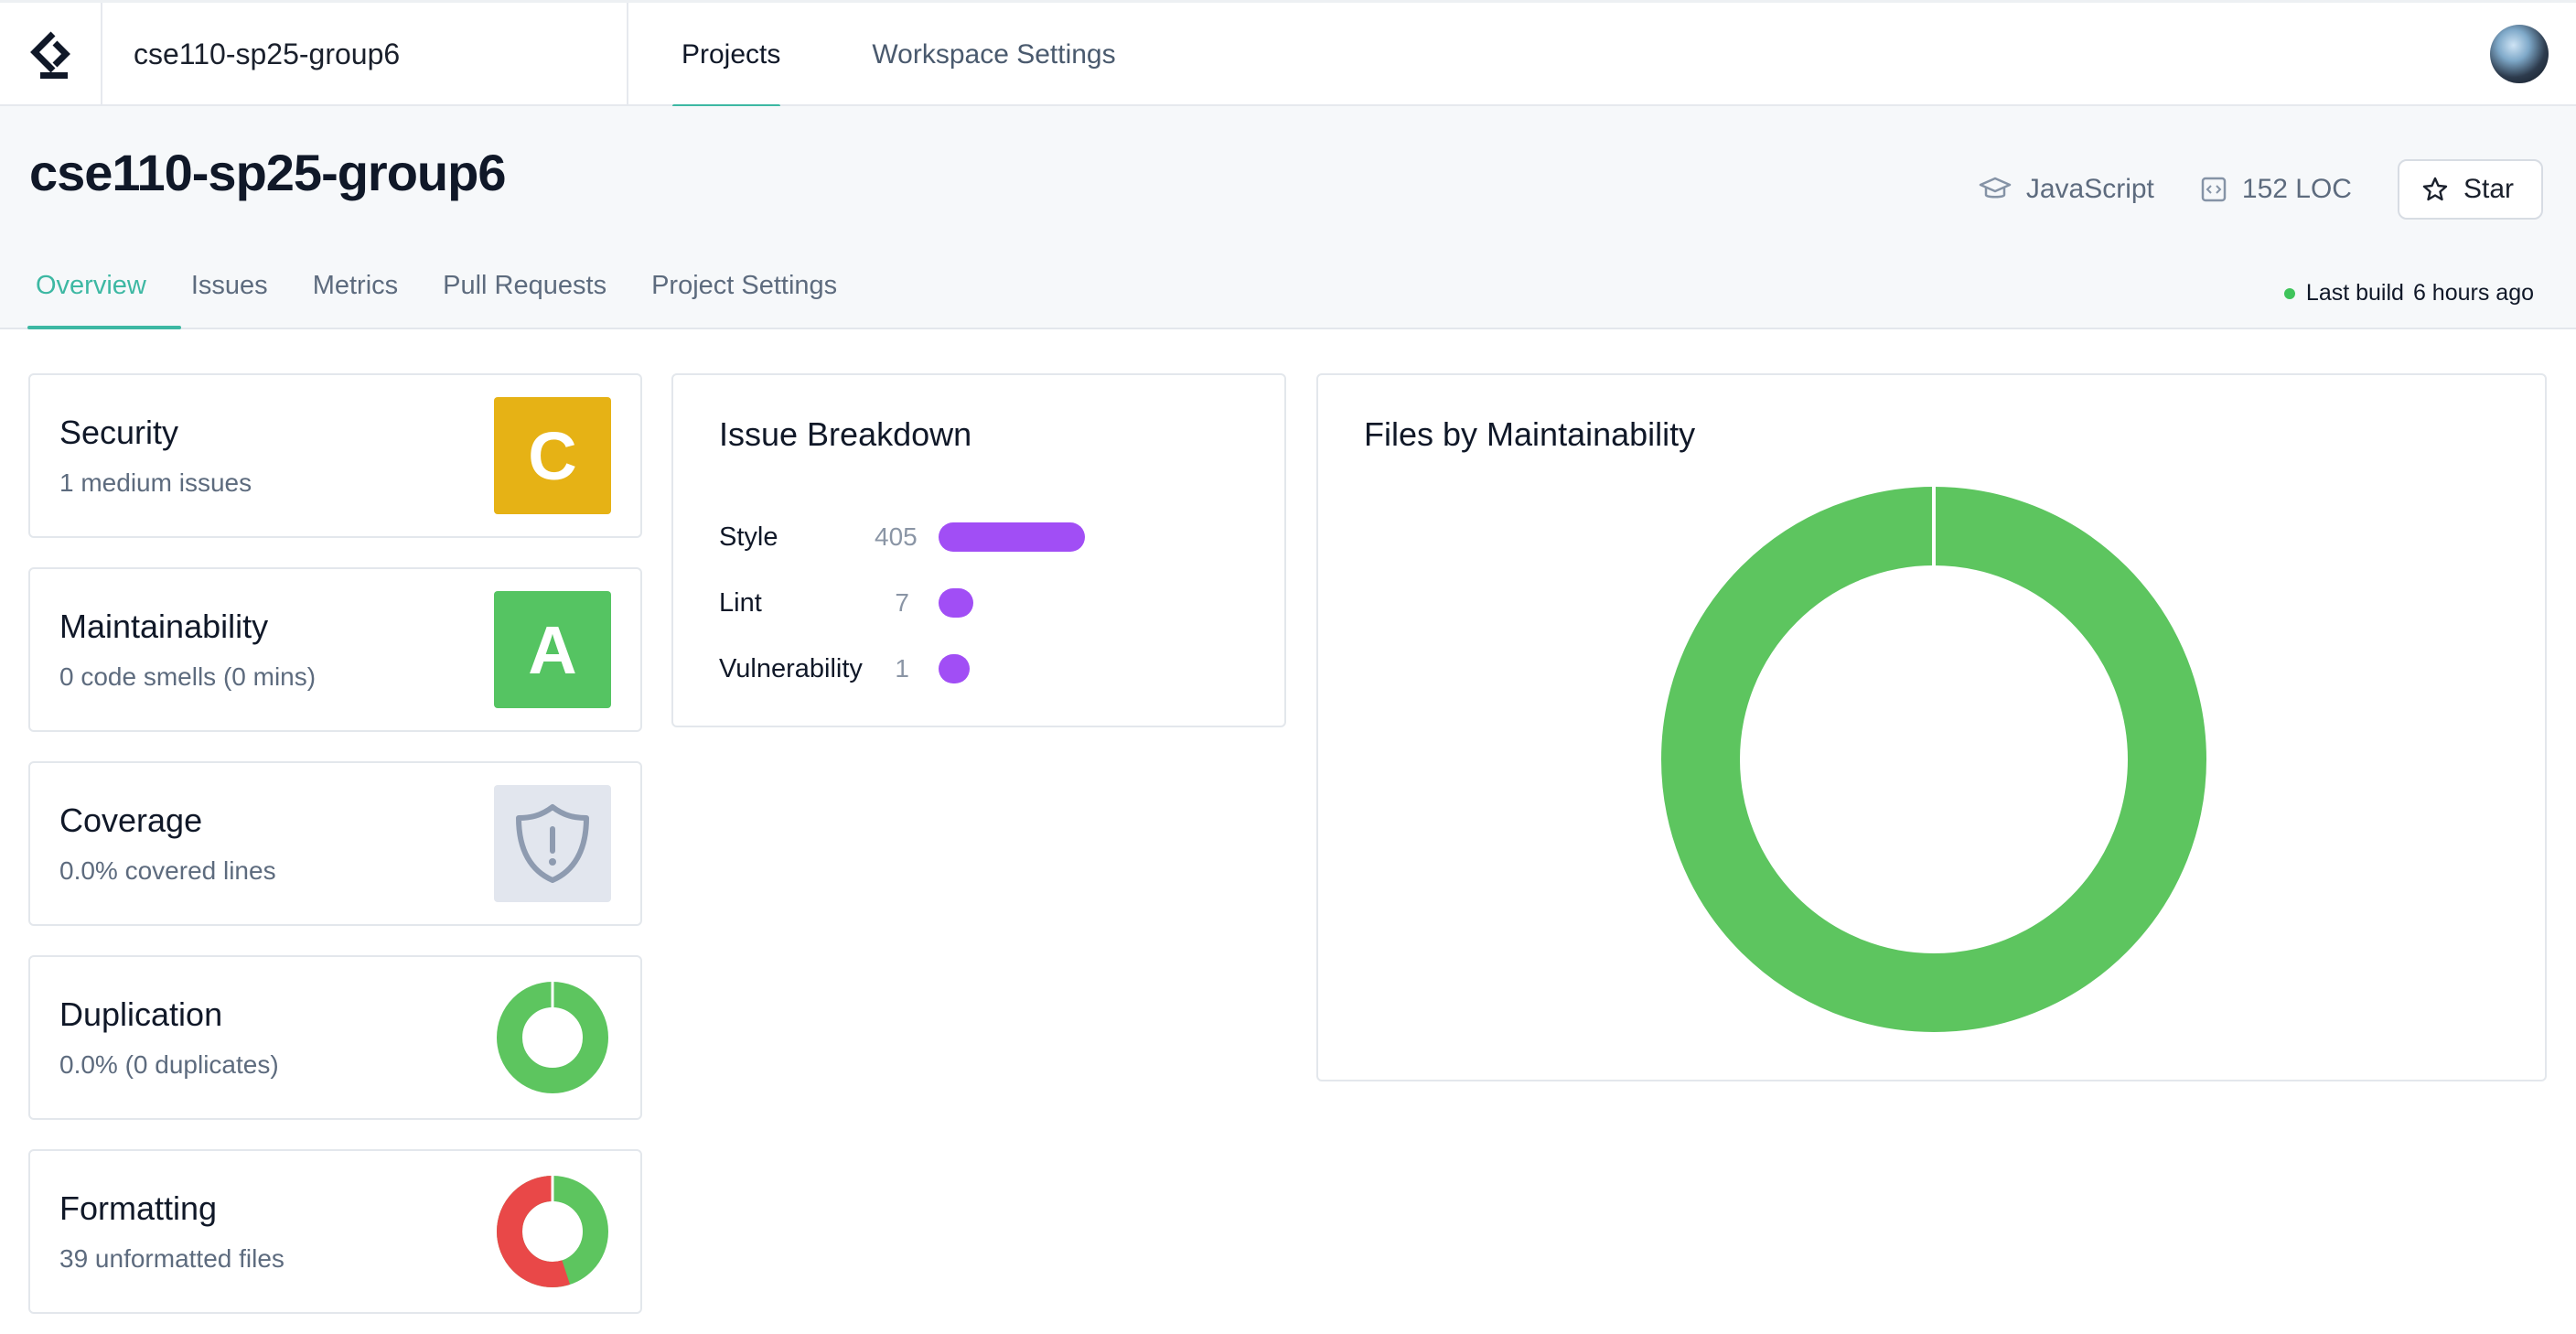  I want to click on language-label: JavaScript, so click(2090, 189).